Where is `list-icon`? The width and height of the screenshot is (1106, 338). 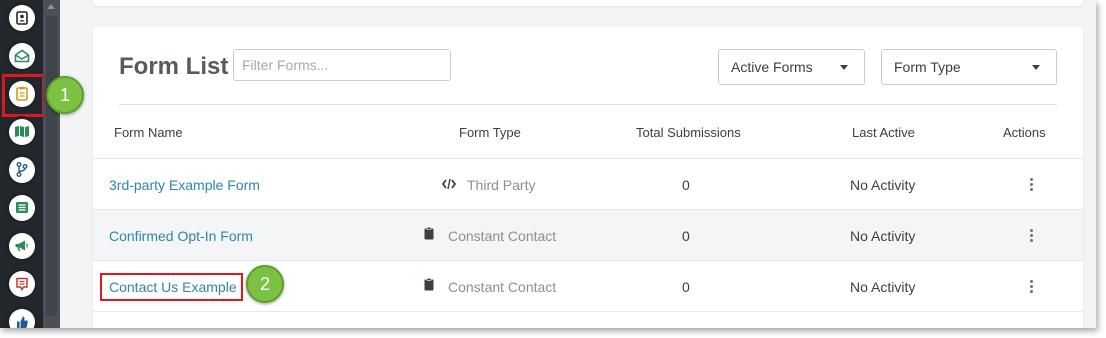 list-icon is located at coordinates (21, 207).